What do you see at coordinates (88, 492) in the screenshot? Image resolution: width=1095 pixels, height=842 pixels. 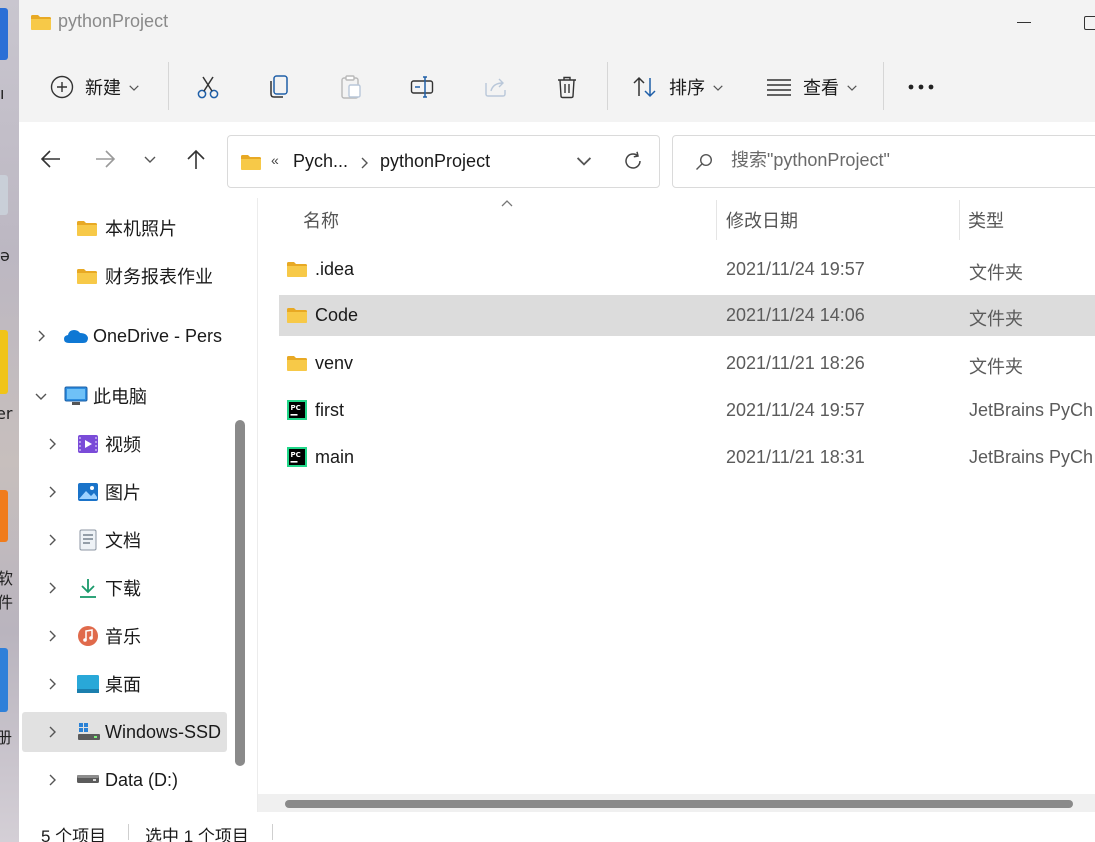 I see `pictures-icon` at bounding box center [88, 492].